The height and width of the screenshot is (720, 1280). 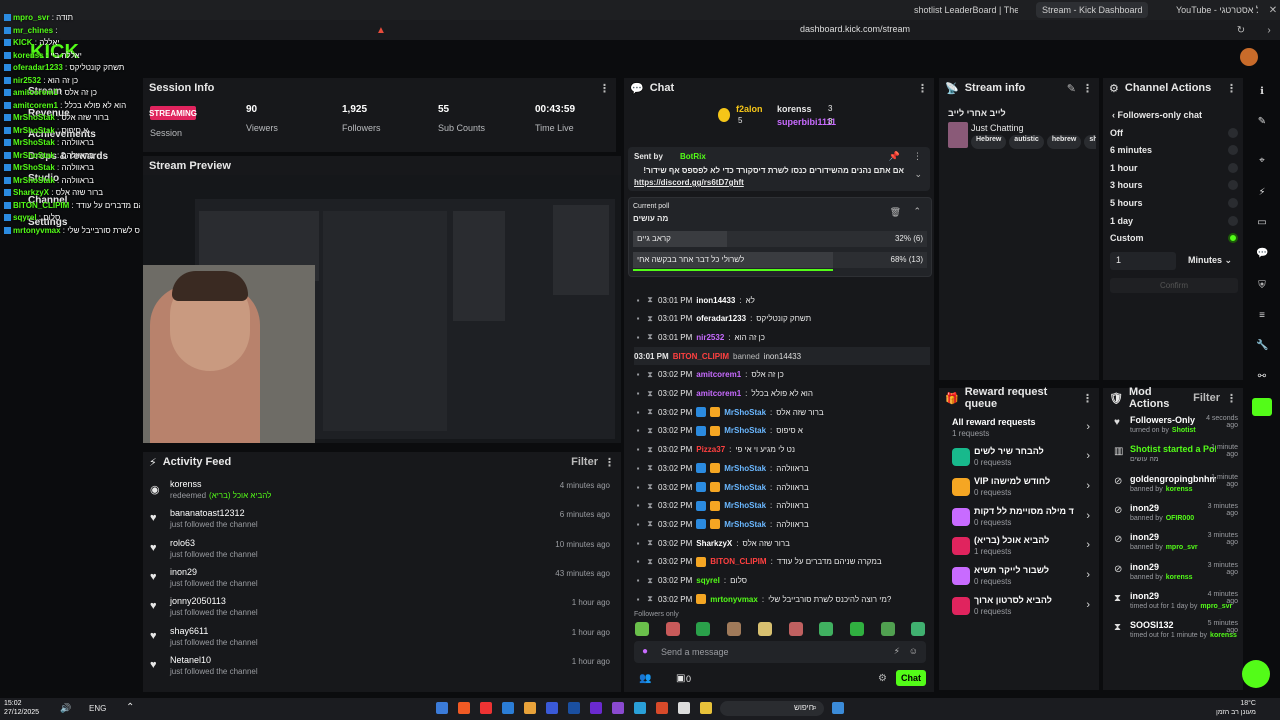 I want to click on tab-kick-dashboard: Stream - Kick Dashboard, so click(x=1092, y=10).